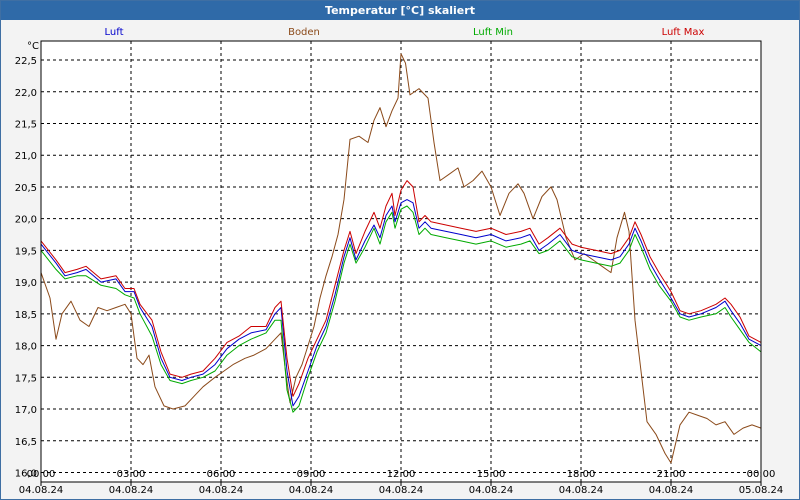 The width and height of the screenshot is (800, 500). I want to click on y-tick-label: 16,5, so click(26, 442).